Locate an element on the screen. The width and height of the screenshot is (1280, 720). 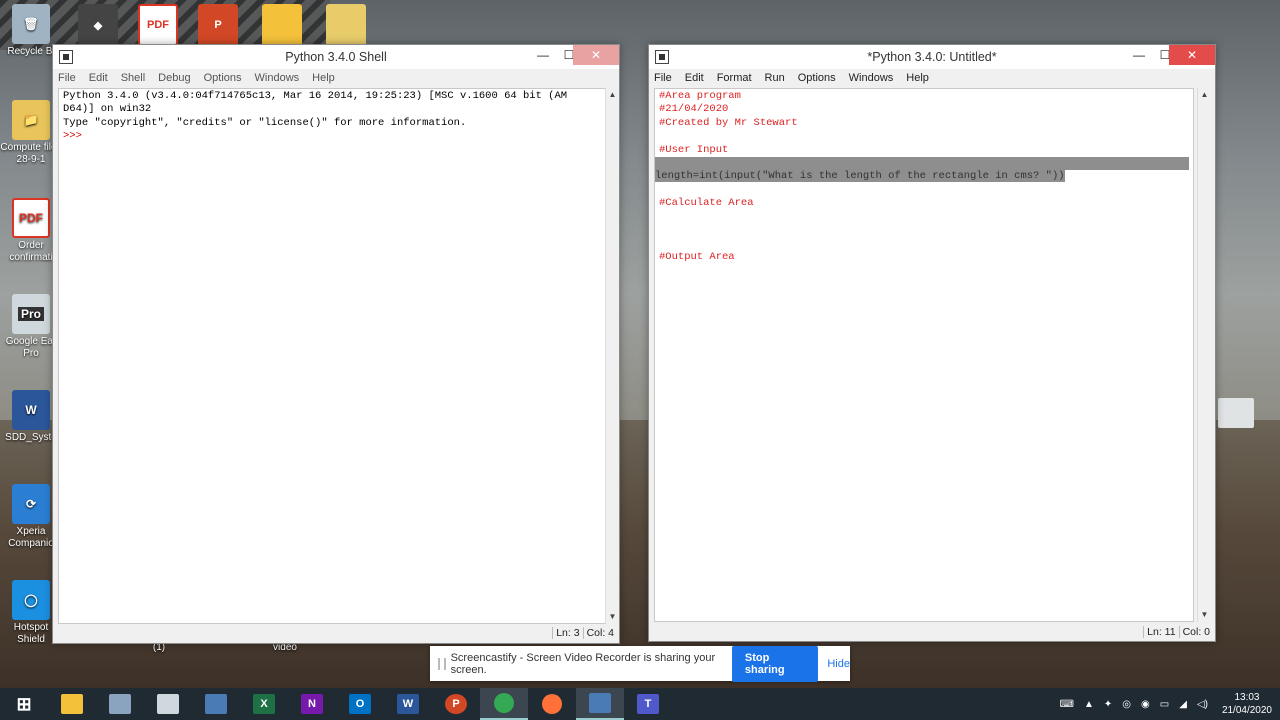
taskbar-excel: X is located at coordinates (264, 704).